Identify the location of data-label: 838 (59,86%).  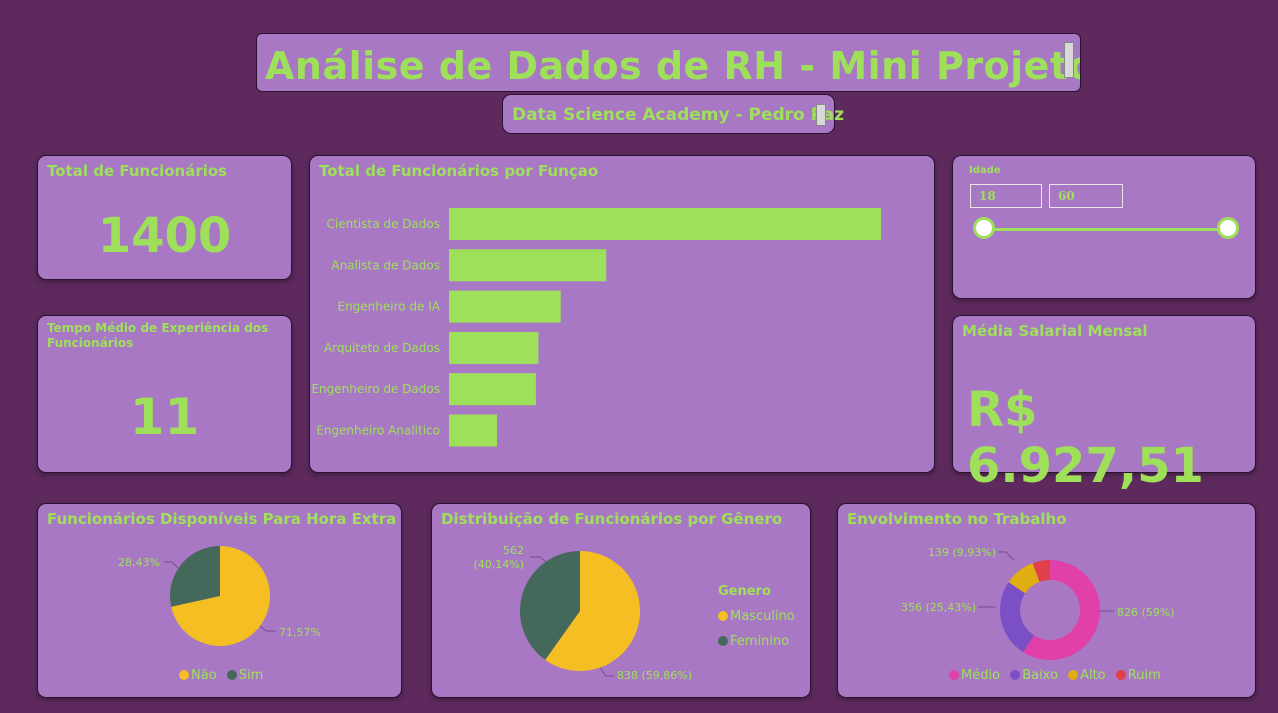
(654, 675).